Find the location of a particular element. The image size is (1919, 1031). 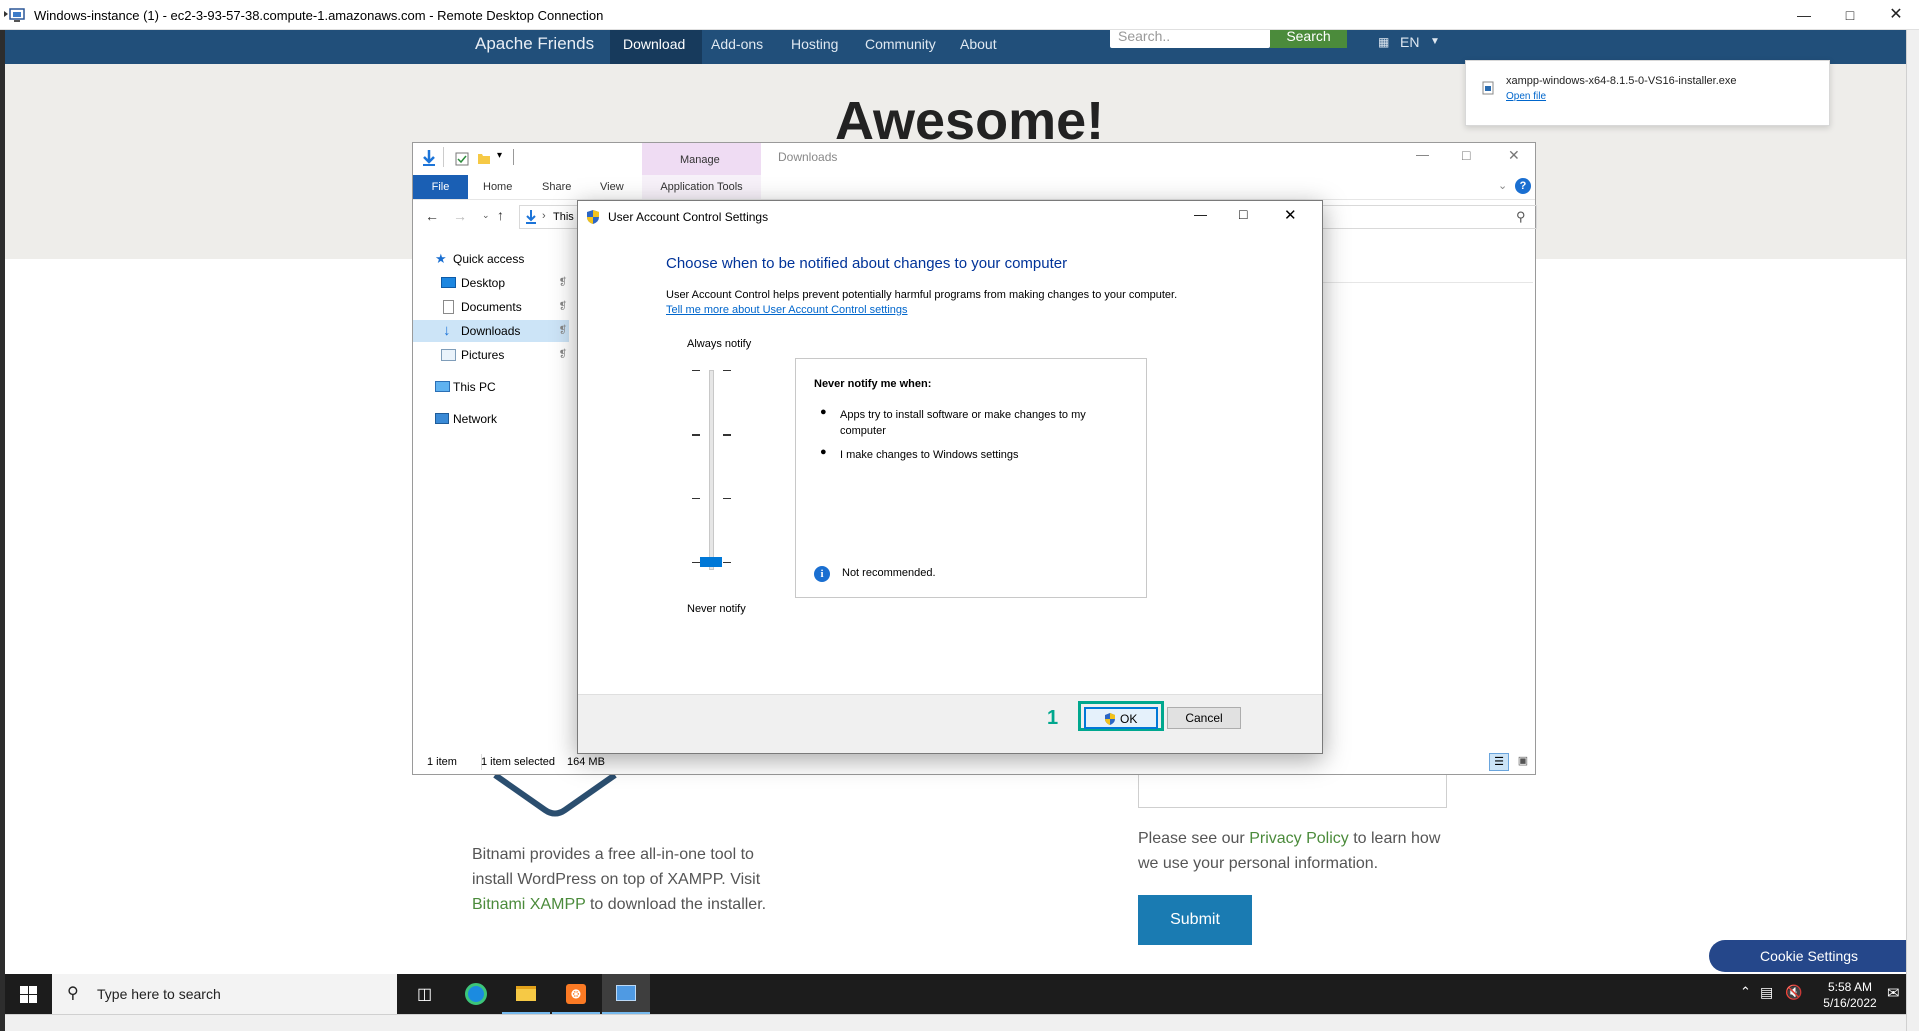

recent-chevron-icon: ⌄ is located at coordinates (486, 215).